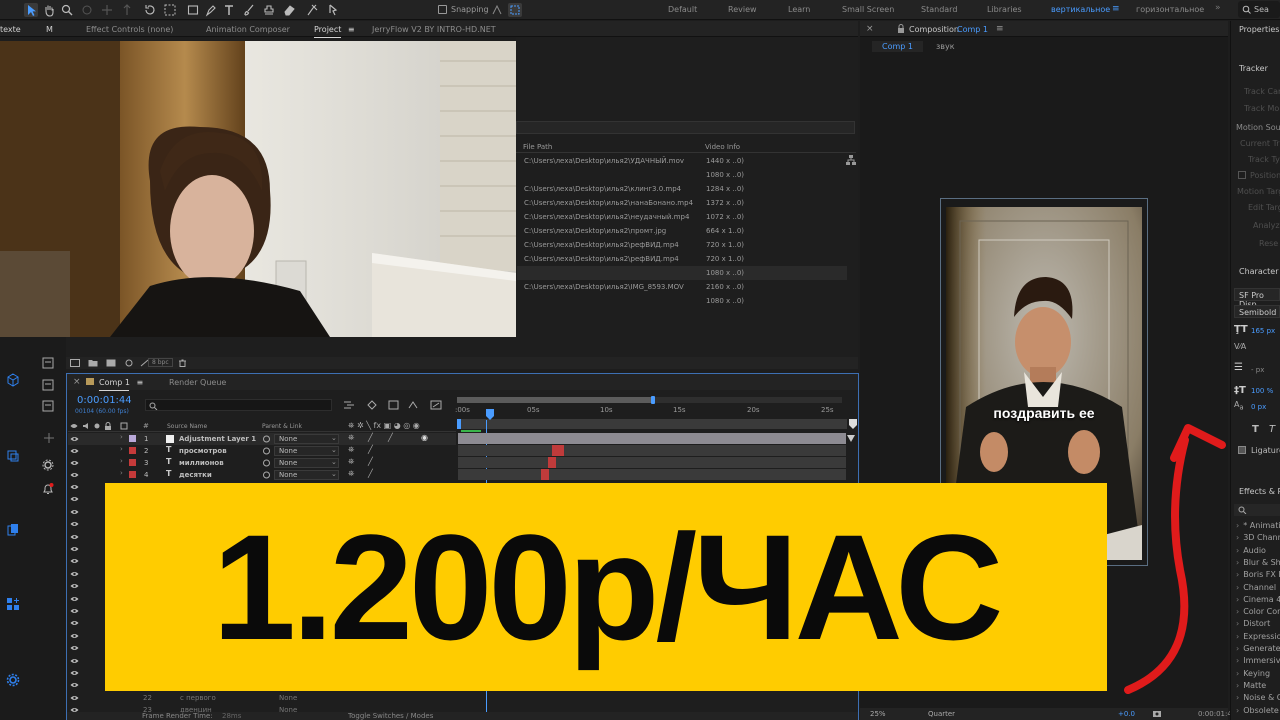 The height and width of the screenshot is (720, 1280). What do you see at coordinates (129, 363) in the screenshot?
I see `adjust-settings-icon` at bounding box center [129, 363].